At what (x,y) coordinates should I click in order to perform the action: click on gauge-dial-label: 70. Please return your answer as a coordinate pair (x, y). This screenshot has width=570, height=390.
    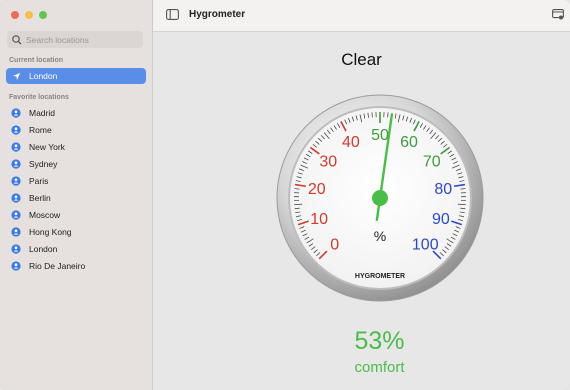
    Looking at the image, I should click on (432, 161).